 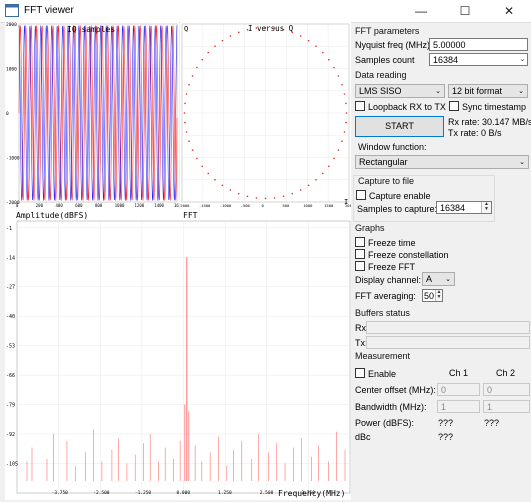 I want to click on bandwidth-ch1-input: 1, so click(x=458, y=406).